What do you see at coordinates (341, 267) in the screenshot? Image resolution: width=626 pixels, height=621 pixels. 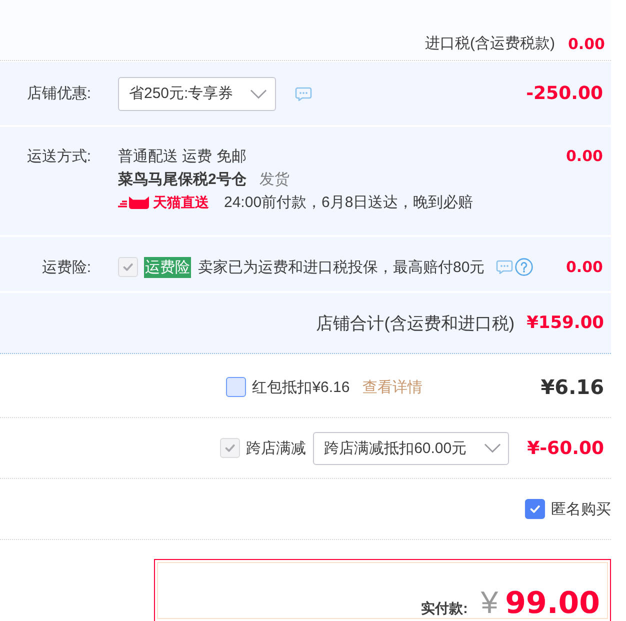 I see `insurance-description: 卖家已为运费和进口税投保，最高赔付80元` at bounding box center [341, 267].